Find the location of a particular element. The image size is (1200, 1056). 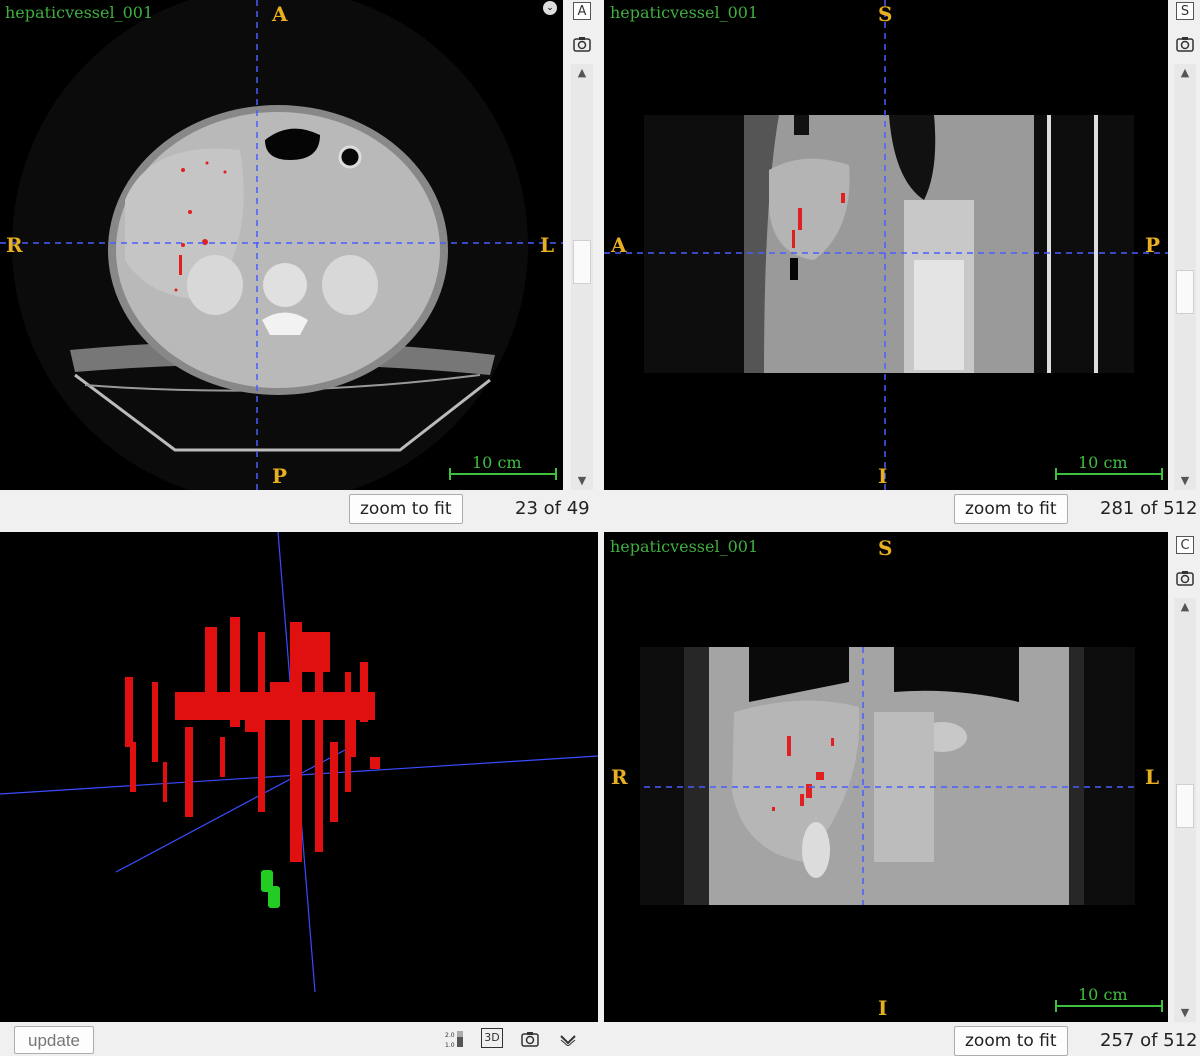

coronal-side-toolbar: C ▲ ▼ is located at coordinates (1185, 778).